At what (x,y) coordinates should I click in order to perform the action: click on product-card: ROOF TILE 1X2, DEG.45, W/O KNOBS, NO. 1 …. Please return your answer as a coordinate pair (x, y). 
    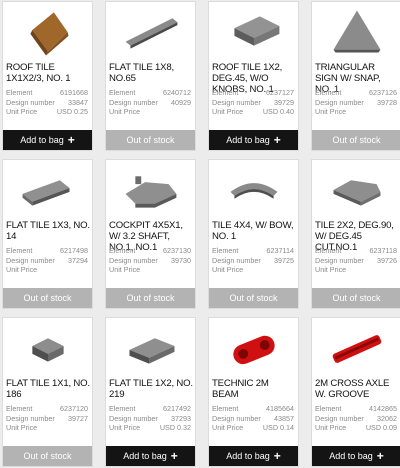
    Looking at the image, I should click on (253, 76).